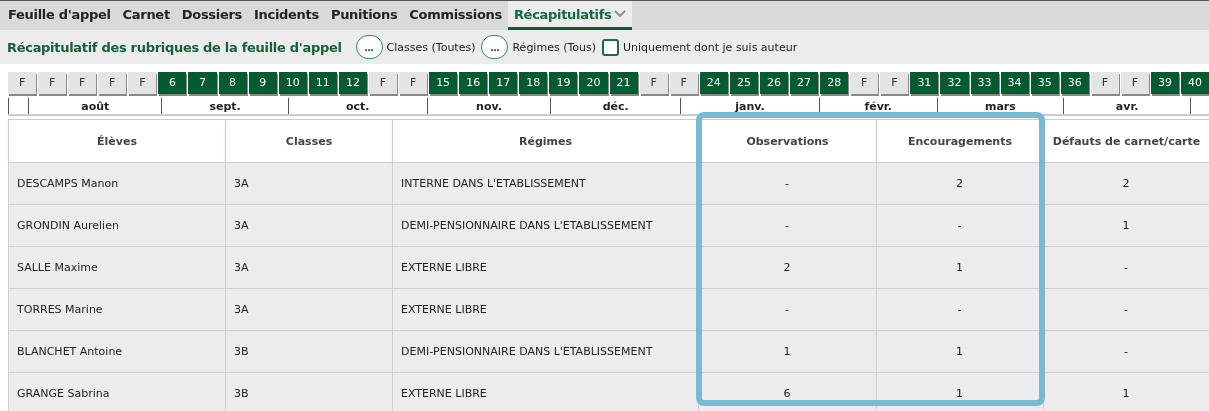  What do you see at coordinates (174, 47) in the screenshot?
I see `page-title: Récapitulatif des rubriques de la feuille d'appel` at bounding box center [174, 47].